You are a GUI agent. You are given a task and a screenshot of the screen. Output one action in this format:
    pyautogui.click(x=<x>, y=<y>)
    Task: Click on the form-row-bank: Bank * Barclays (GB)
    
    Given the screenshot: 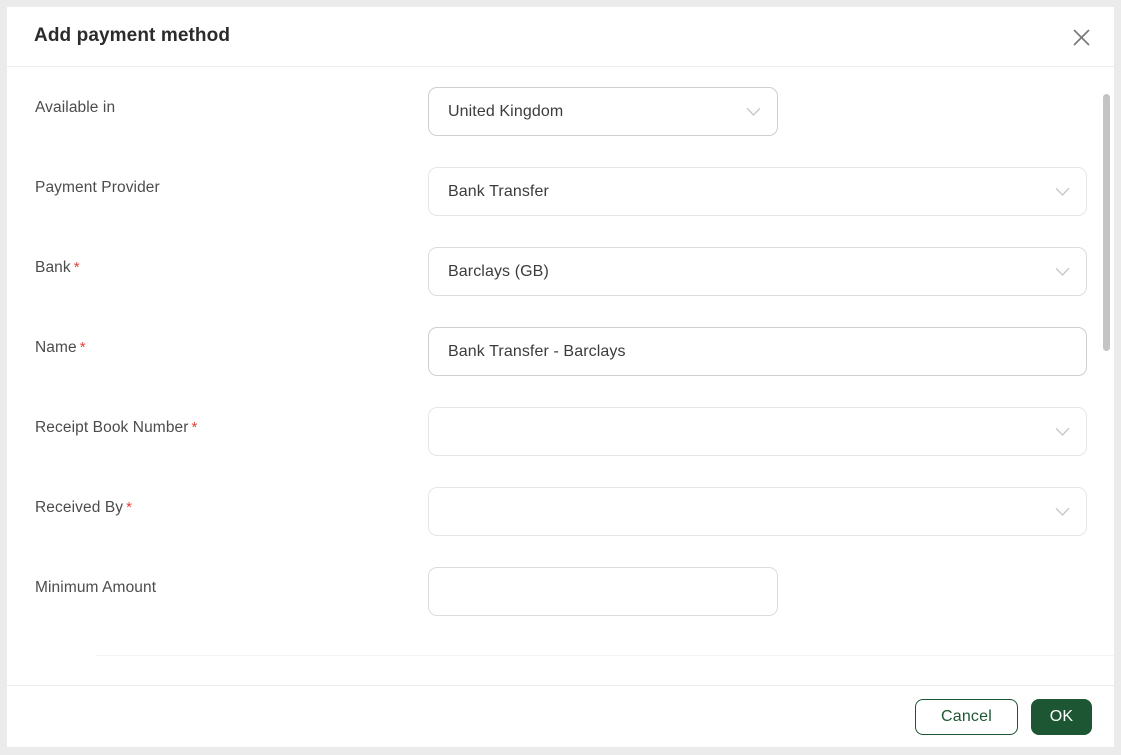 What is the action you would take?
    pyautogui.click(x=560, y=279)
    